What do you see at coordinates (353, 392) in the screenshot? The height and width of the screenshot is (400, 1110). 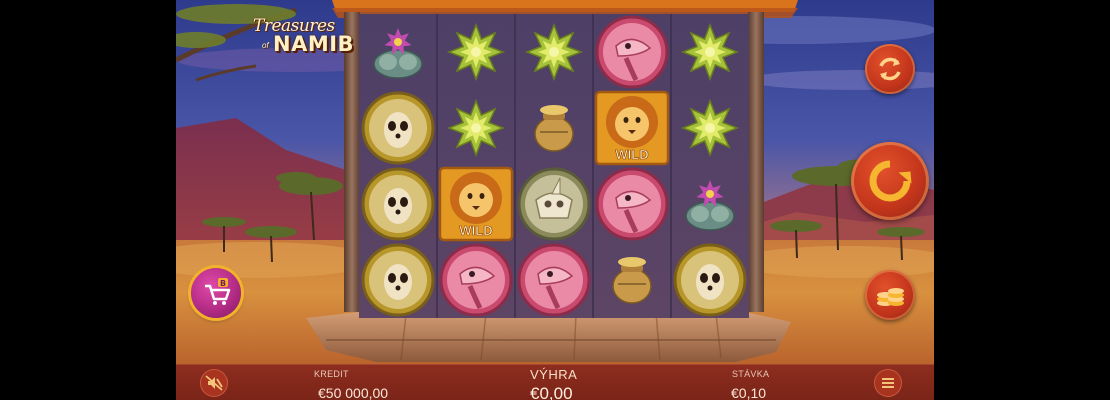 I see `credit-value: €50 000,00` at bounding box center [353, 392].